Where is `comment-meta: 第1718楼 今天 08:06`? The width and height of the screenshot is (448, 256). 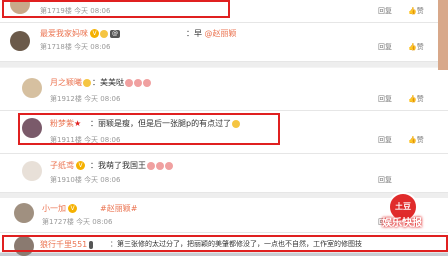 comment-meta: 第1718楼 今天 08:06 is located at coordinates (75, 47).